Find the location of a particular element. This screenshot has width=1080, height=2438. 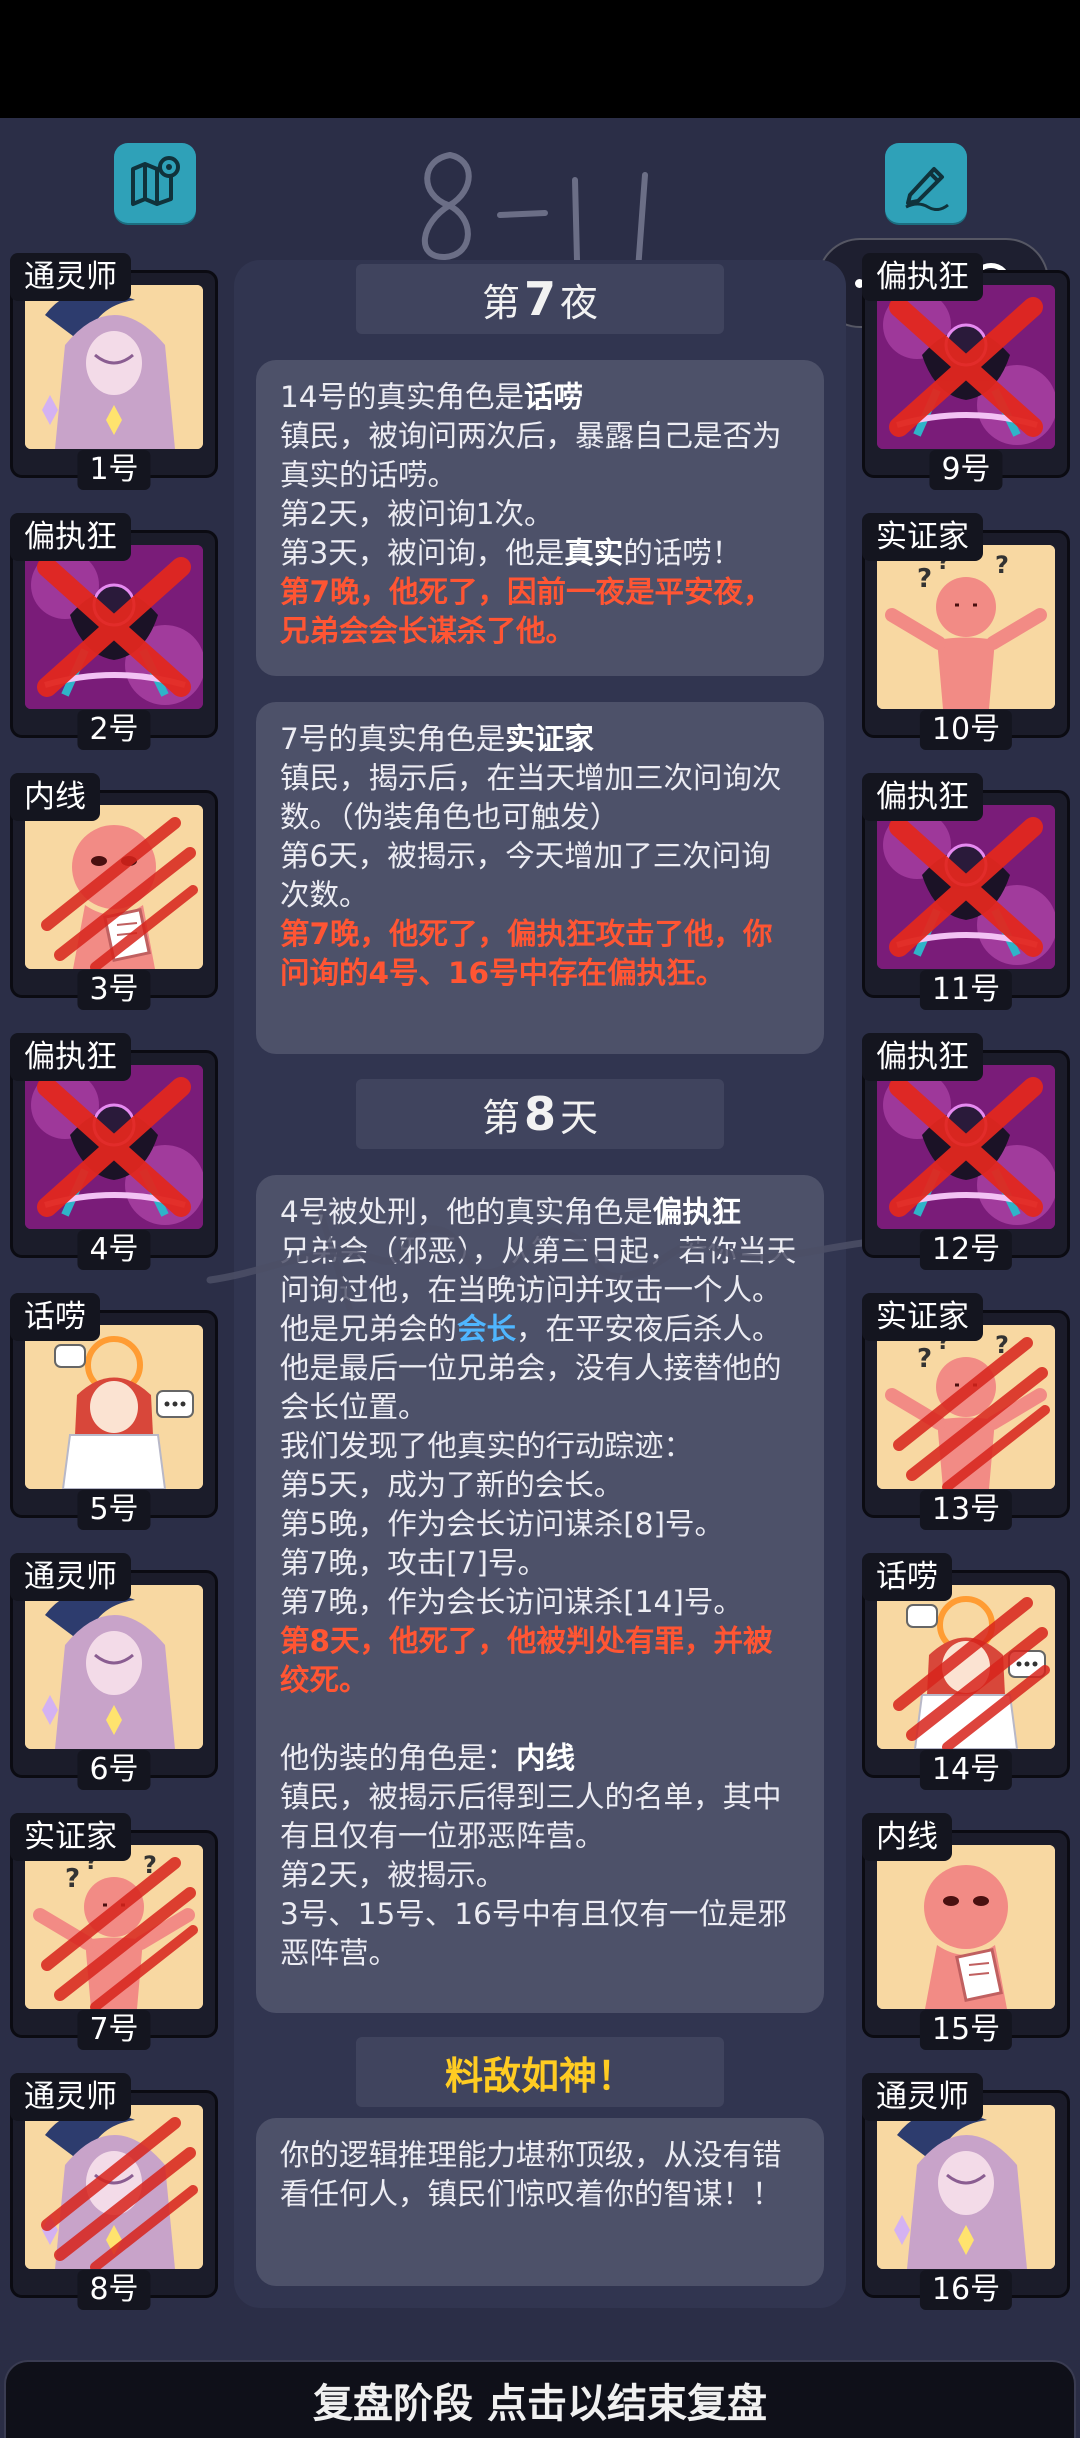

map-button is located at coordinates (155, 183).